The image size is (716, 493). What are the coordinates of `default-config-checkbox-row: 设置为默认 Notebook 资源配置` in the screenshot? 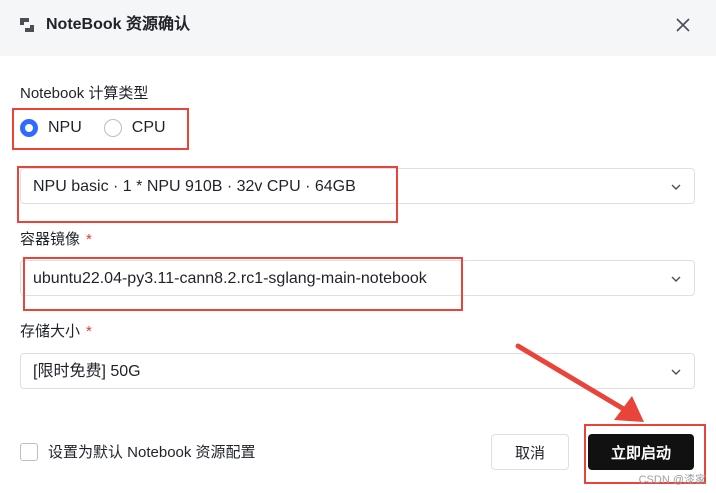 It's located at (138, 451).